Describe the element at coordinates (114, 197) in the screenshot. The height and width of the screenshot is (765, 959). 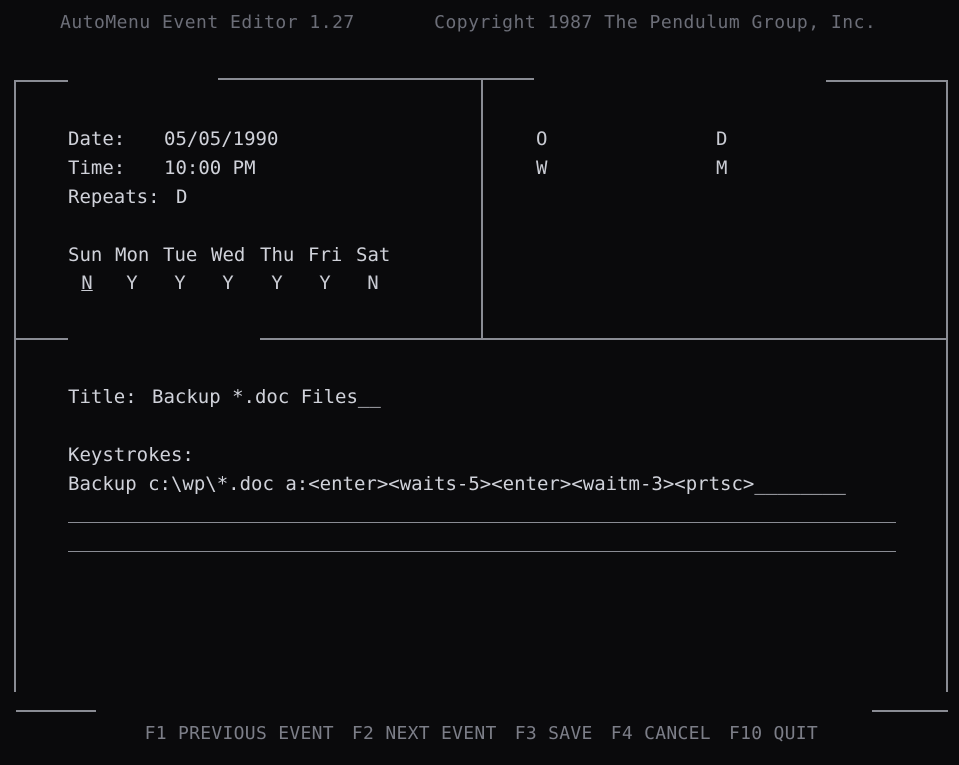
I see `repeats-label: Repeats:` at that location.